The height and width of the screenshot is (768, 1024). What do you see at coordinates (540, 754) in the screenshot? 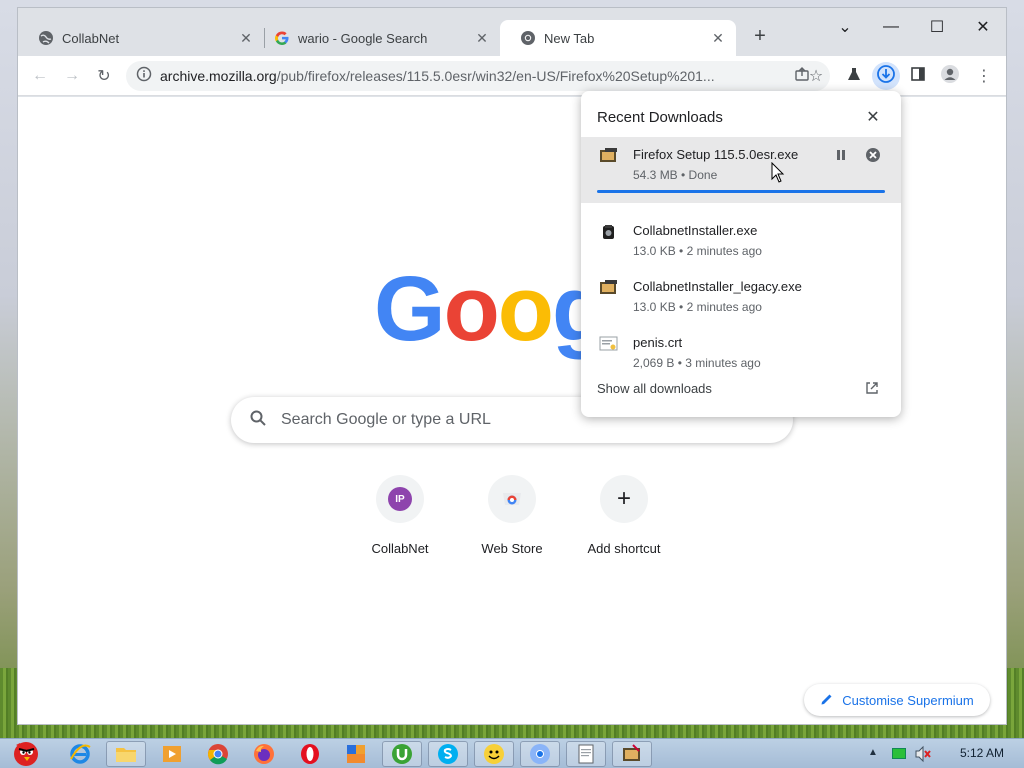
I see `supermium-icon` at bounding box center [540, 754].